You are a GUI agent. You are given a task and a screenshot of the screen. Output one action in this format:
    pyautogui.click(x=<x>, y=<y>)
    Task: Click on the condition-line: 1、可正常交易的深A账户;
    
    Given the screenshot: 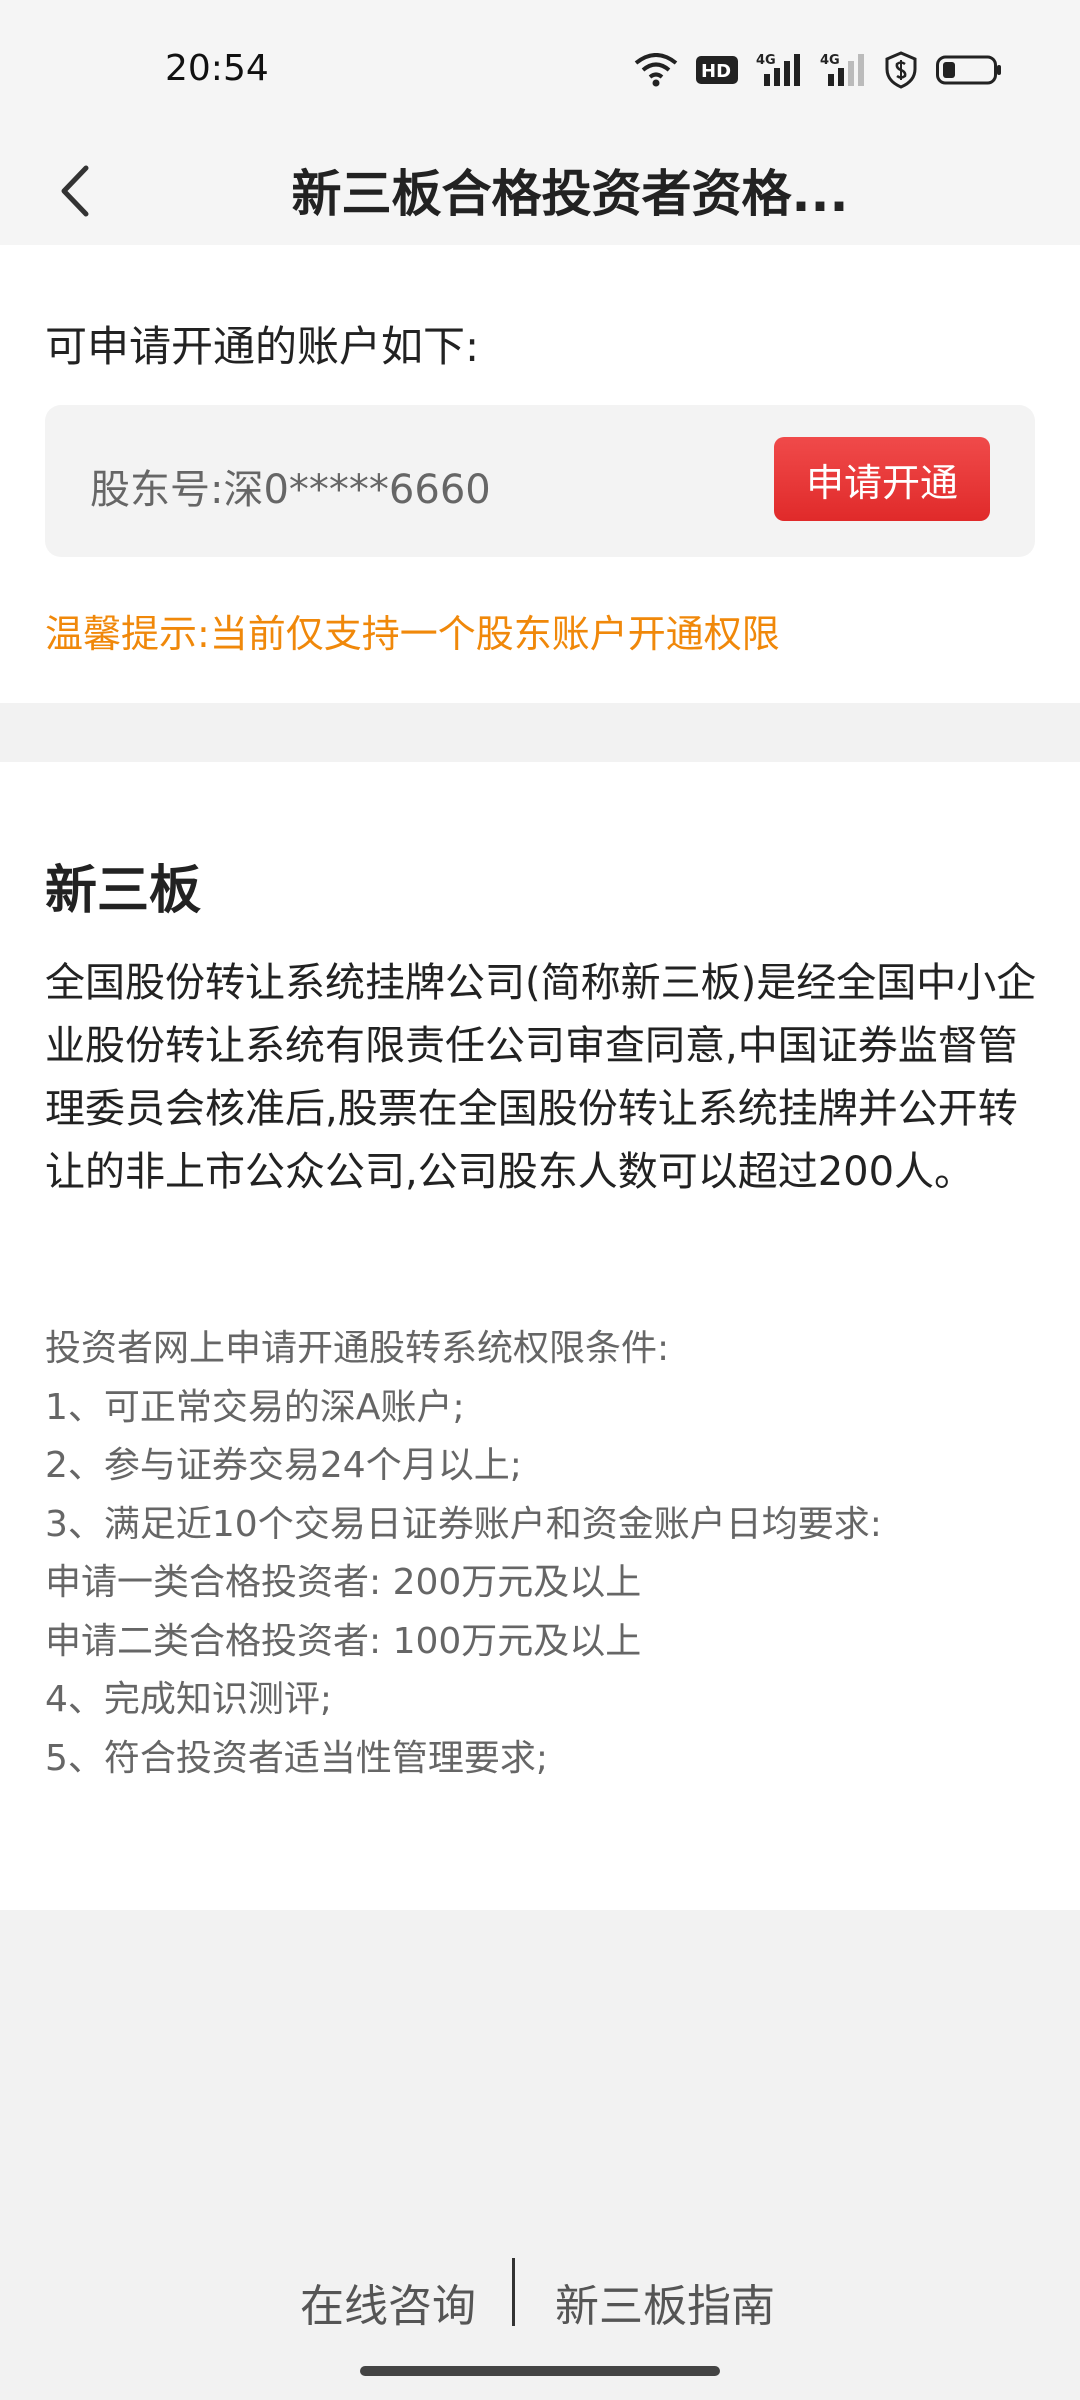 What is the action you would take?
    pyautogui.click(x=255, y=1407)
    